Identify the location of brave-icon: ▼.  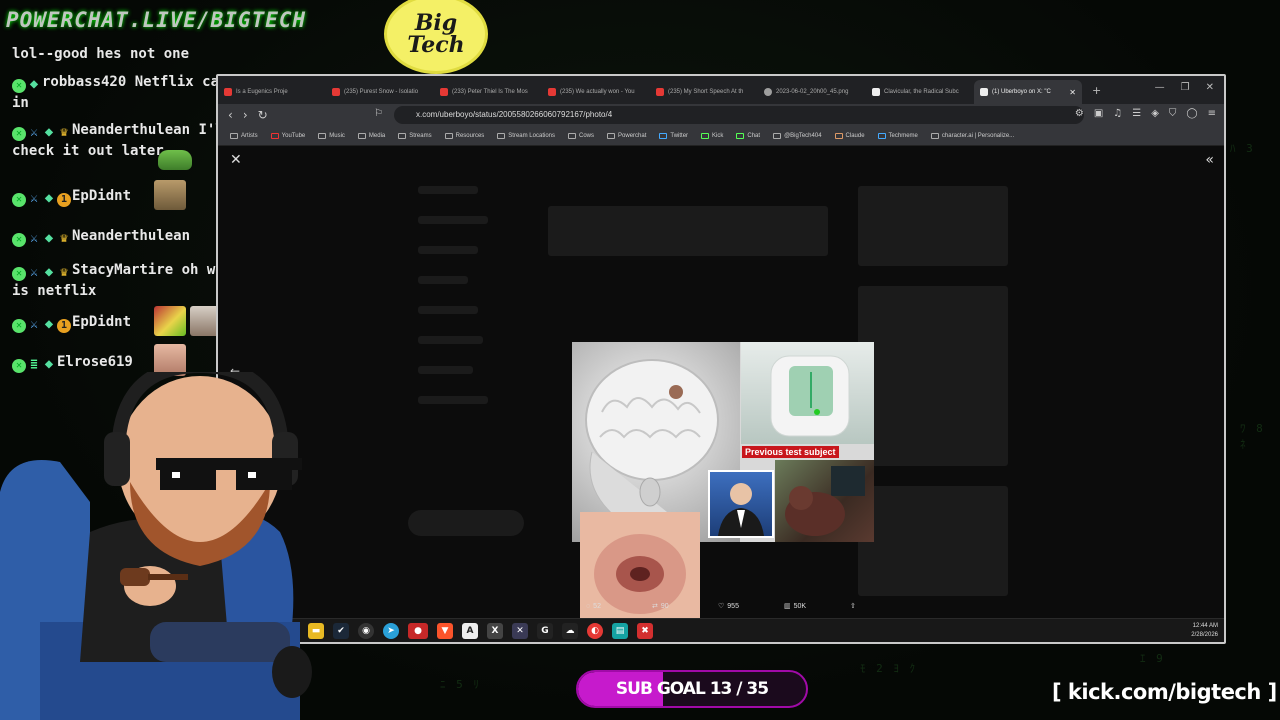
(445, 631).